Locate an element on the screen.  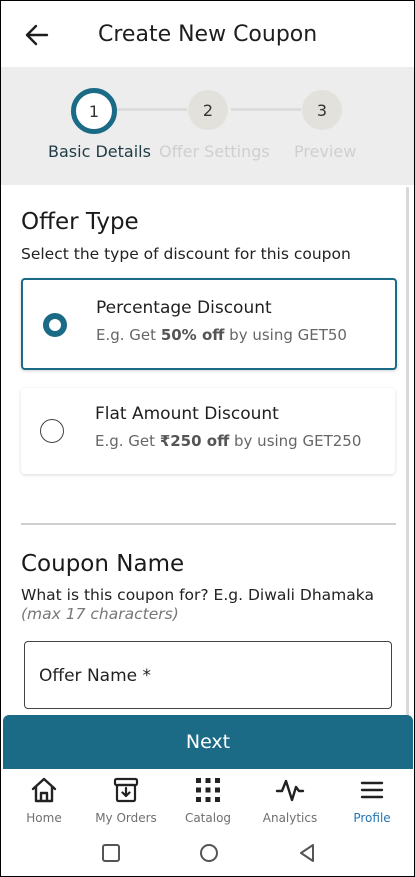
step-2-label: Offer Settings is located at coordinates (214, 151).